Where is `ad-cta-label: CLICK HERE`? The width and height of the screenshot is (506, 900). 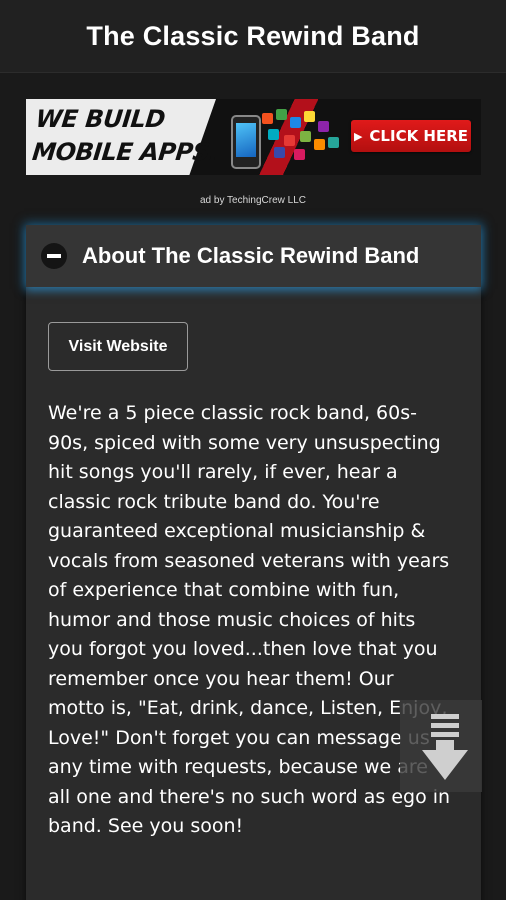
ad-cta-label: CLICK HERE is located at coordinates (419, 136).